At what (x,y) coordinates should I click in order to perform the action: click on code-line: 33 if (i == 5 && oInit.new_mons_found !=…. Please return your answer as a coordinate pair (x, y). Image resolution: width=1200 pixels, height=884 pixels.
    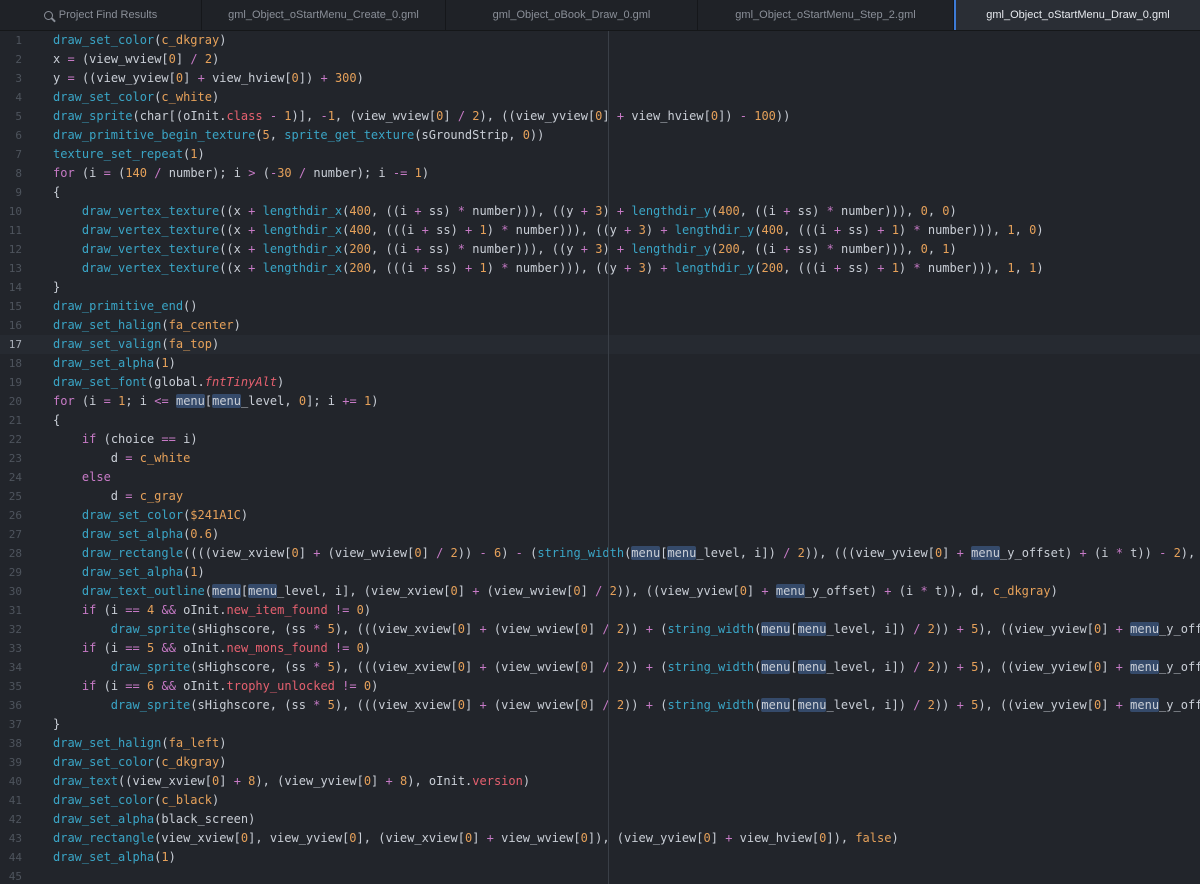
    Looking at the image, I should click on (600, 648).